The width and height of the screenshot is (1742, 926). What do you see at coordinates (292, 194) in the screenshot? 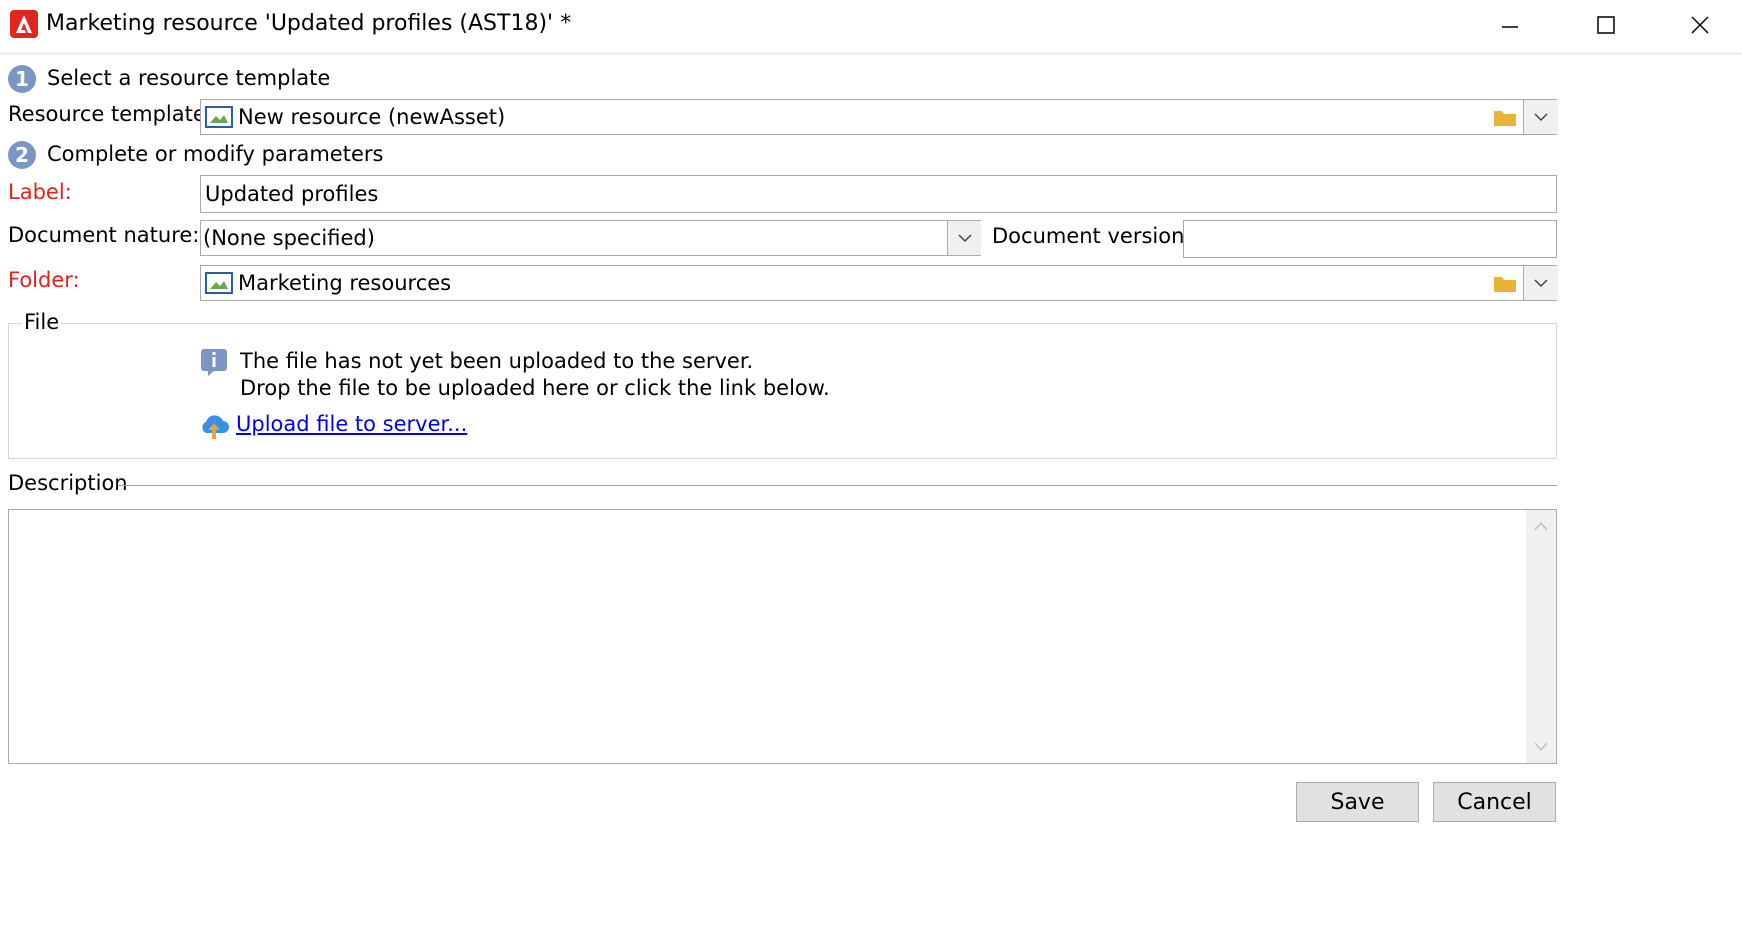
I see `label-input-value: Updated profiles` at bounding box center [292, 194].